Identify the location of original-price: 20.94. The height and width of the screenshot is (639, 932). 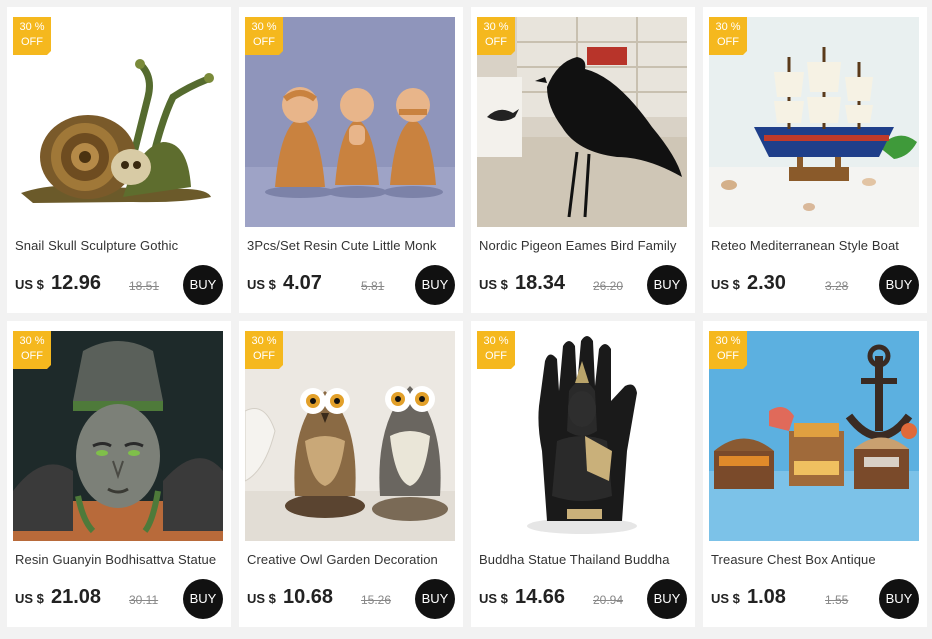
(608, 600).